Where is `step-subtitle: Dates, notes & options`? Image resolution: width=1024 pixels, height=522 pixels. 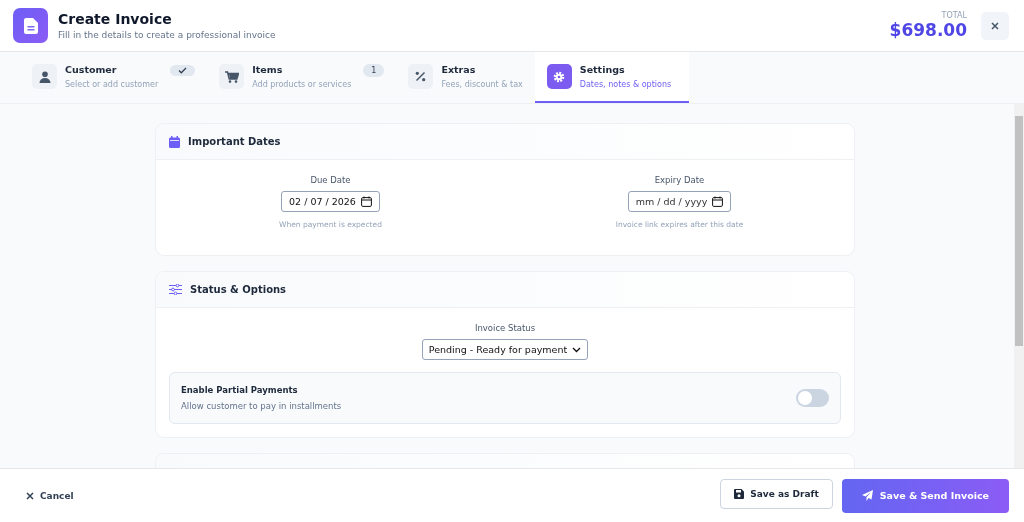 step-subtitle: Dates, notes & options is located at coordinates (625, 84).